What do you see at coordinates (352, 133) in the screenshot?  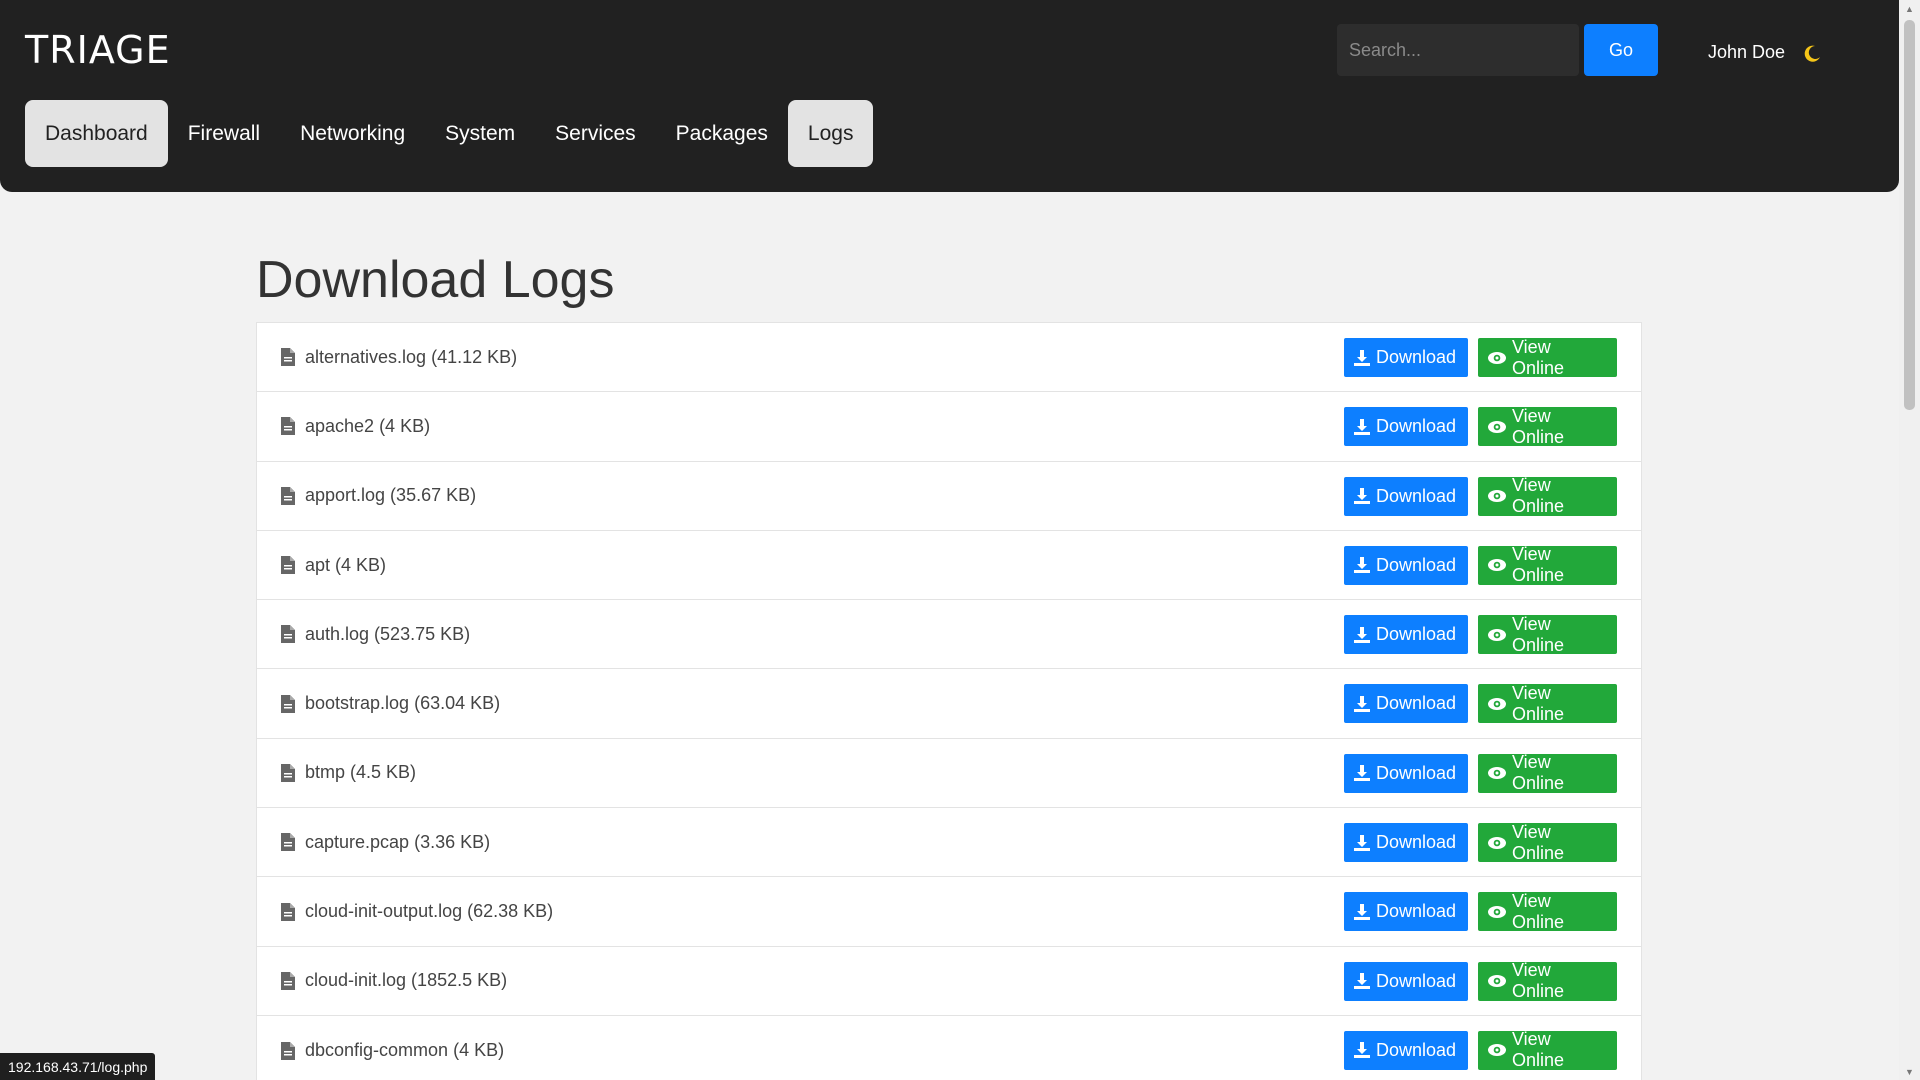 I see `nav-networking: Networking` at bounding box center [352, 133].